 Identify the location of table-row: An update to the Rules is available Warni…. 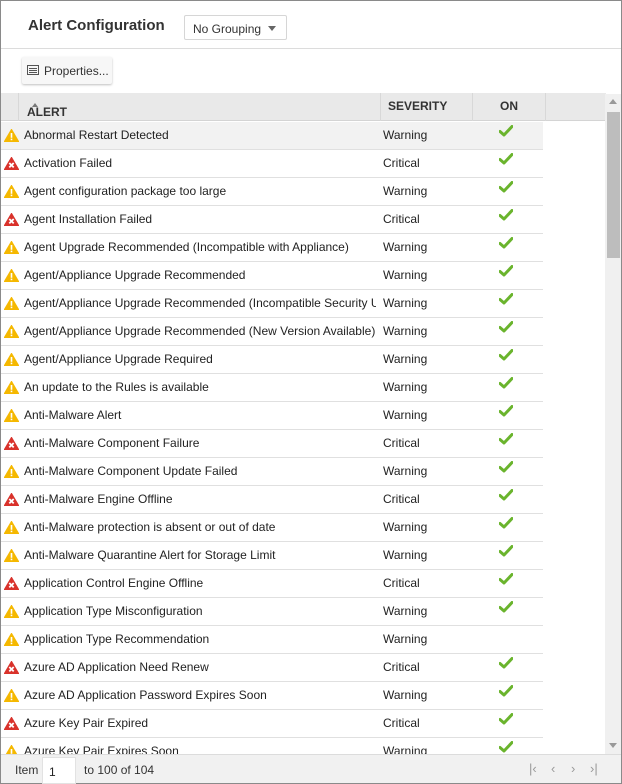
(272, 388).